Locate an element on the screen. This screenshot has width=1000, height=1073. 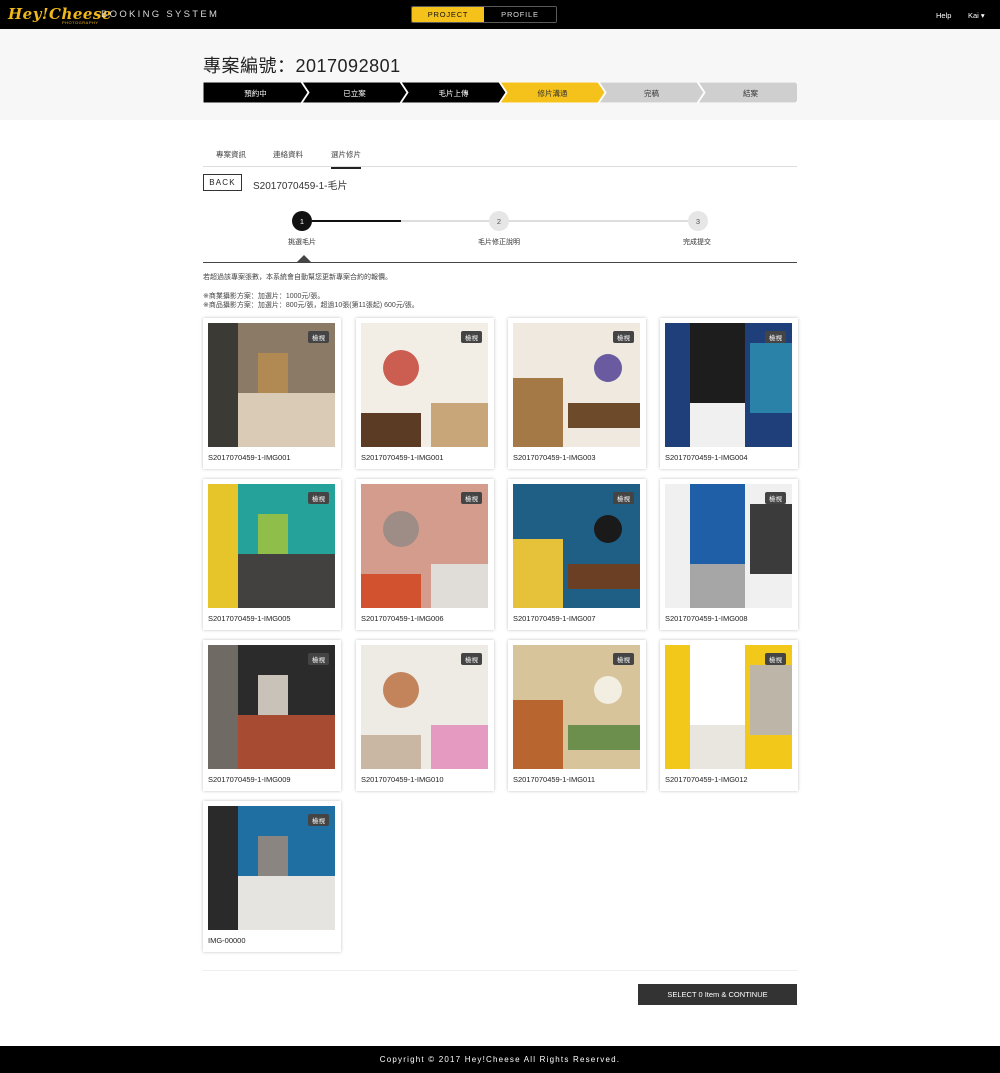
help-link: Help is located at coordinates (943, 15).